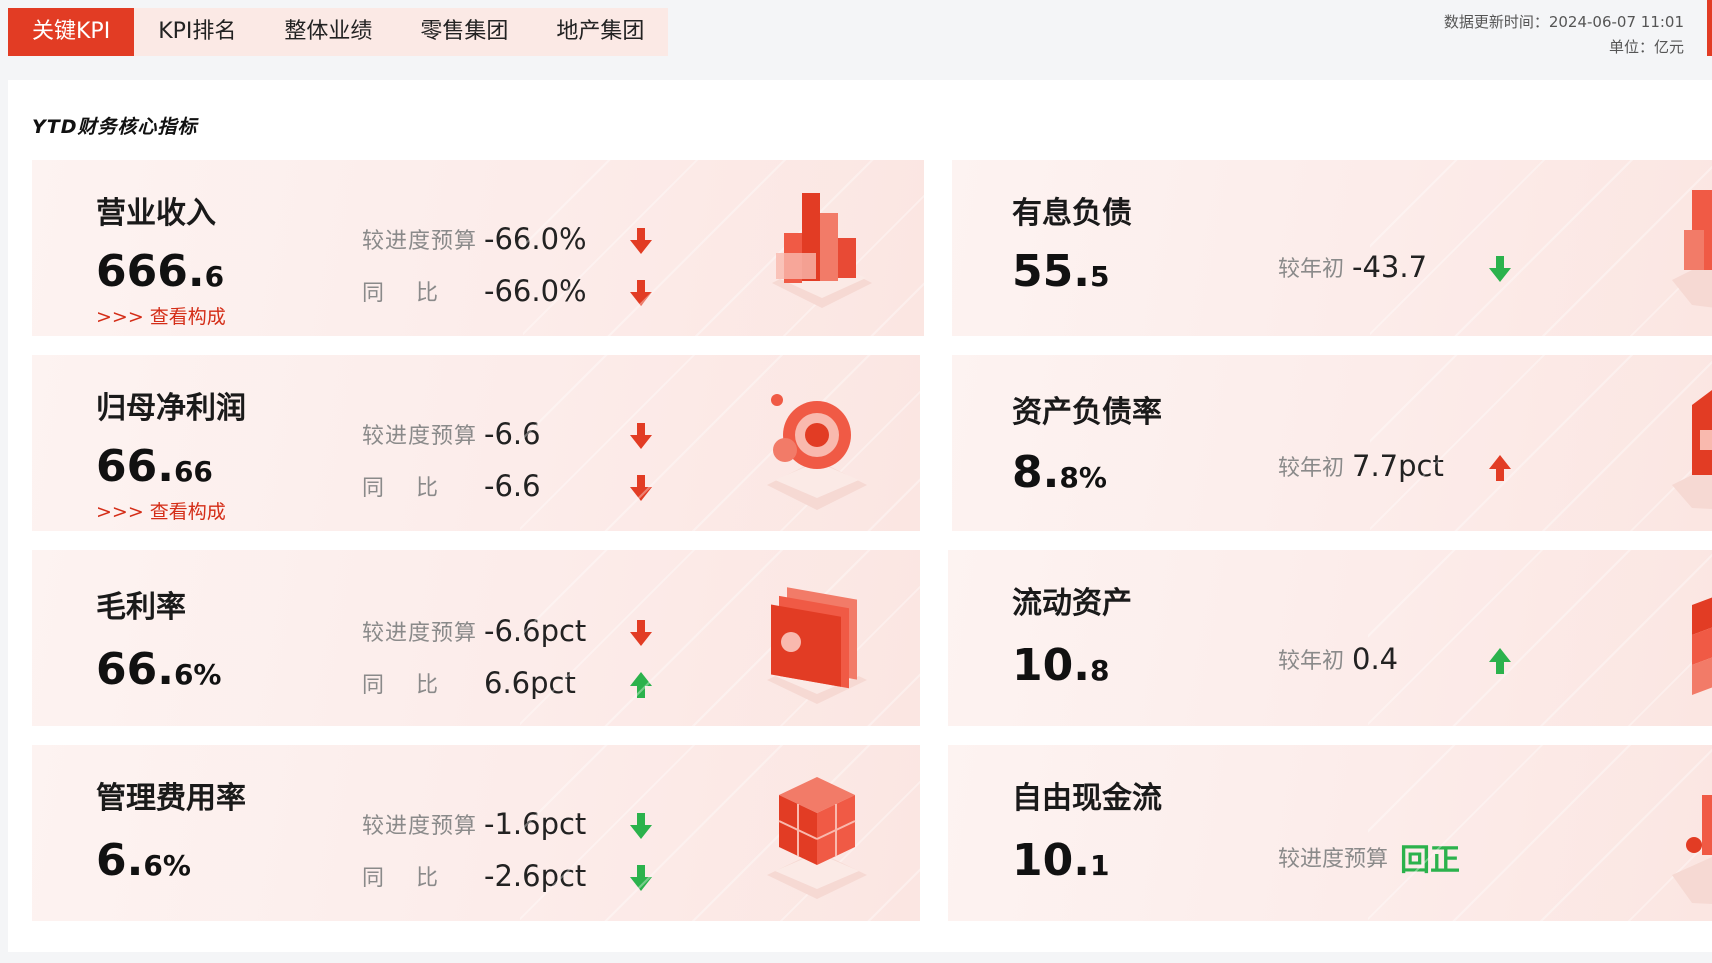 This screenshot has width=1712, height=963. I want to click on tab-retail-group: 零售集团, so click(464, 32).